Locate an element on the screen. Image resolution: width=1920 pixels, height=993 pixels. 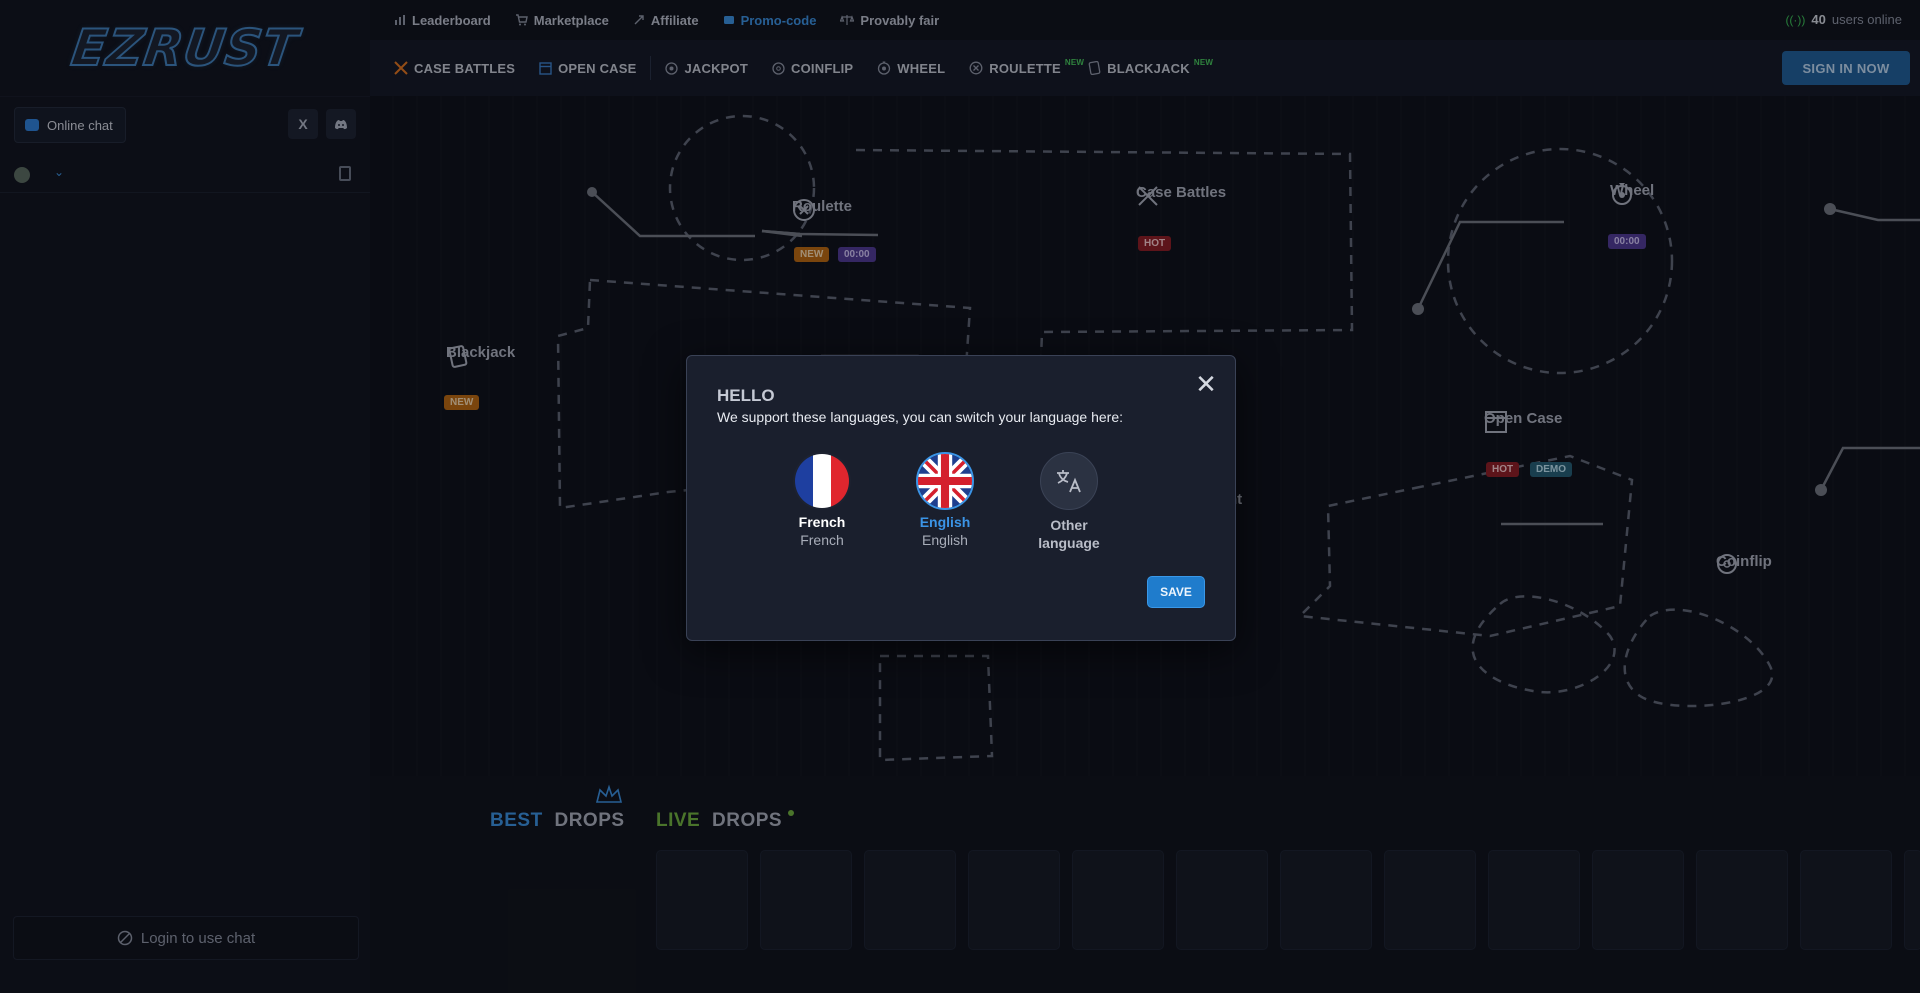
language-option-french: French French is located at coordinates (822, 500).